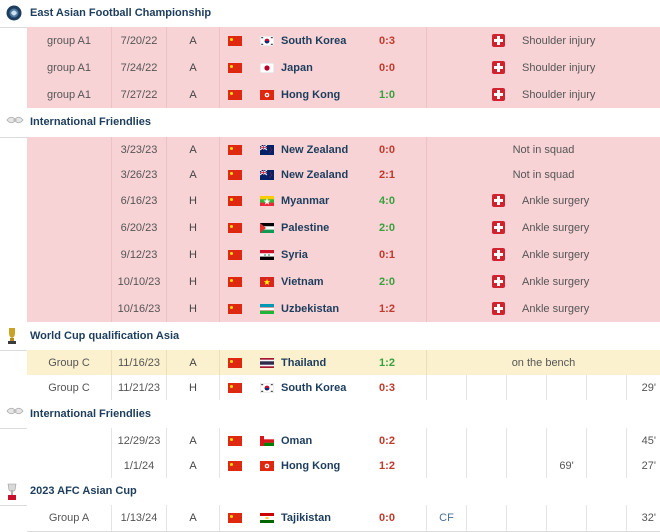 The image size is (660, 532). I want to click on opponent-name-link: Oman, so click(296, 441).